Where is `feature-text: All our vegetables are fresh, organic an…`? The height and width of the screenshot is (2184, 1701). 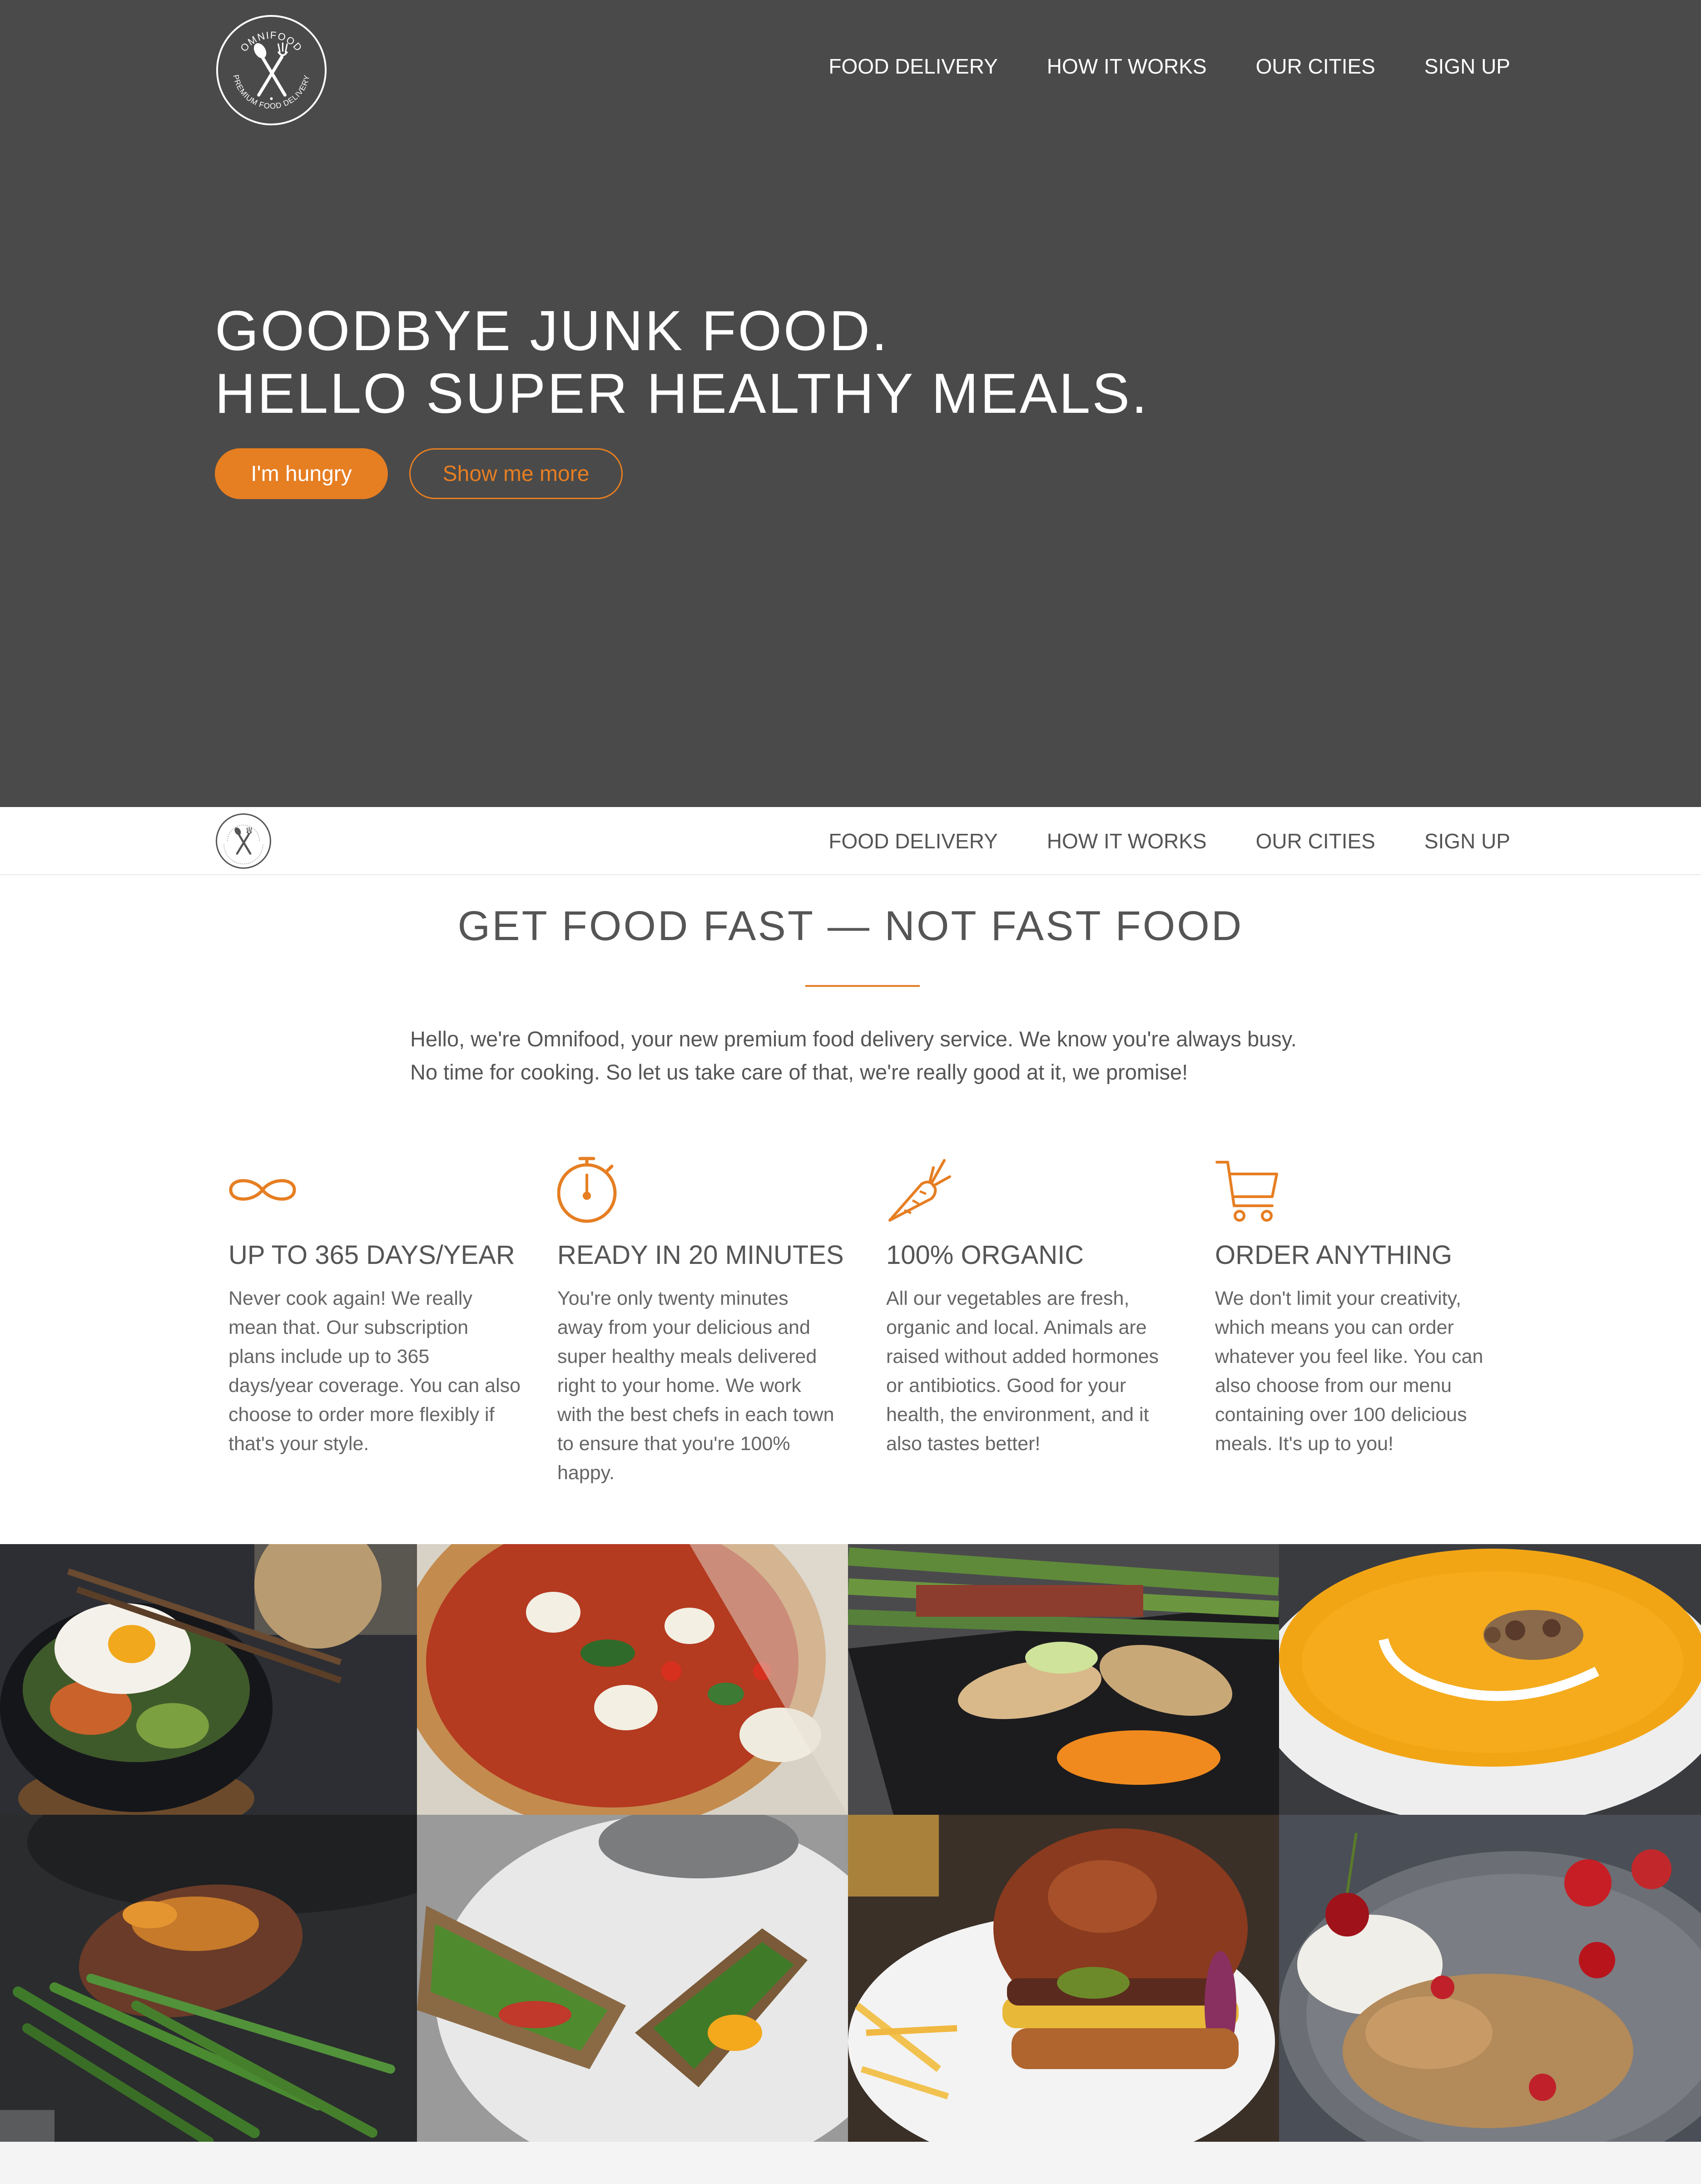 feature-text: All our vegetables are fresh, organic an… is located at coordinates (1031, 1371).